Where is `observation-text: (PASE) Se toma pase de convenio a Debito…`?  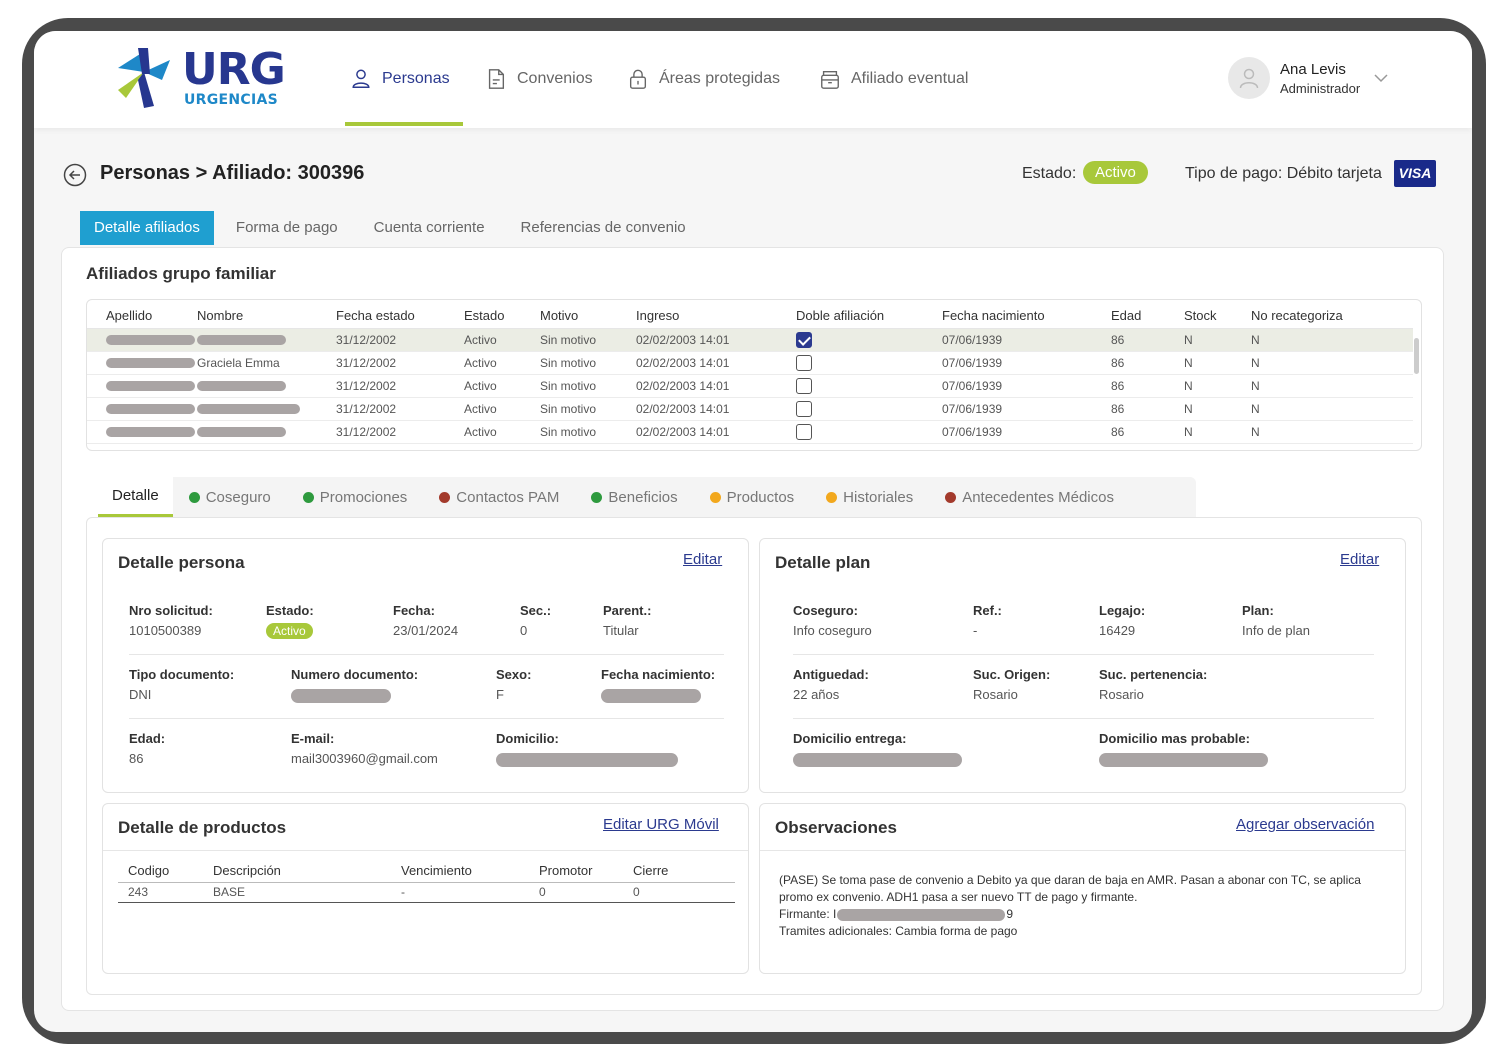
observation-text: (PASE) Se toma pase de convenio a Debito… is located at coordinates (1079, 906).